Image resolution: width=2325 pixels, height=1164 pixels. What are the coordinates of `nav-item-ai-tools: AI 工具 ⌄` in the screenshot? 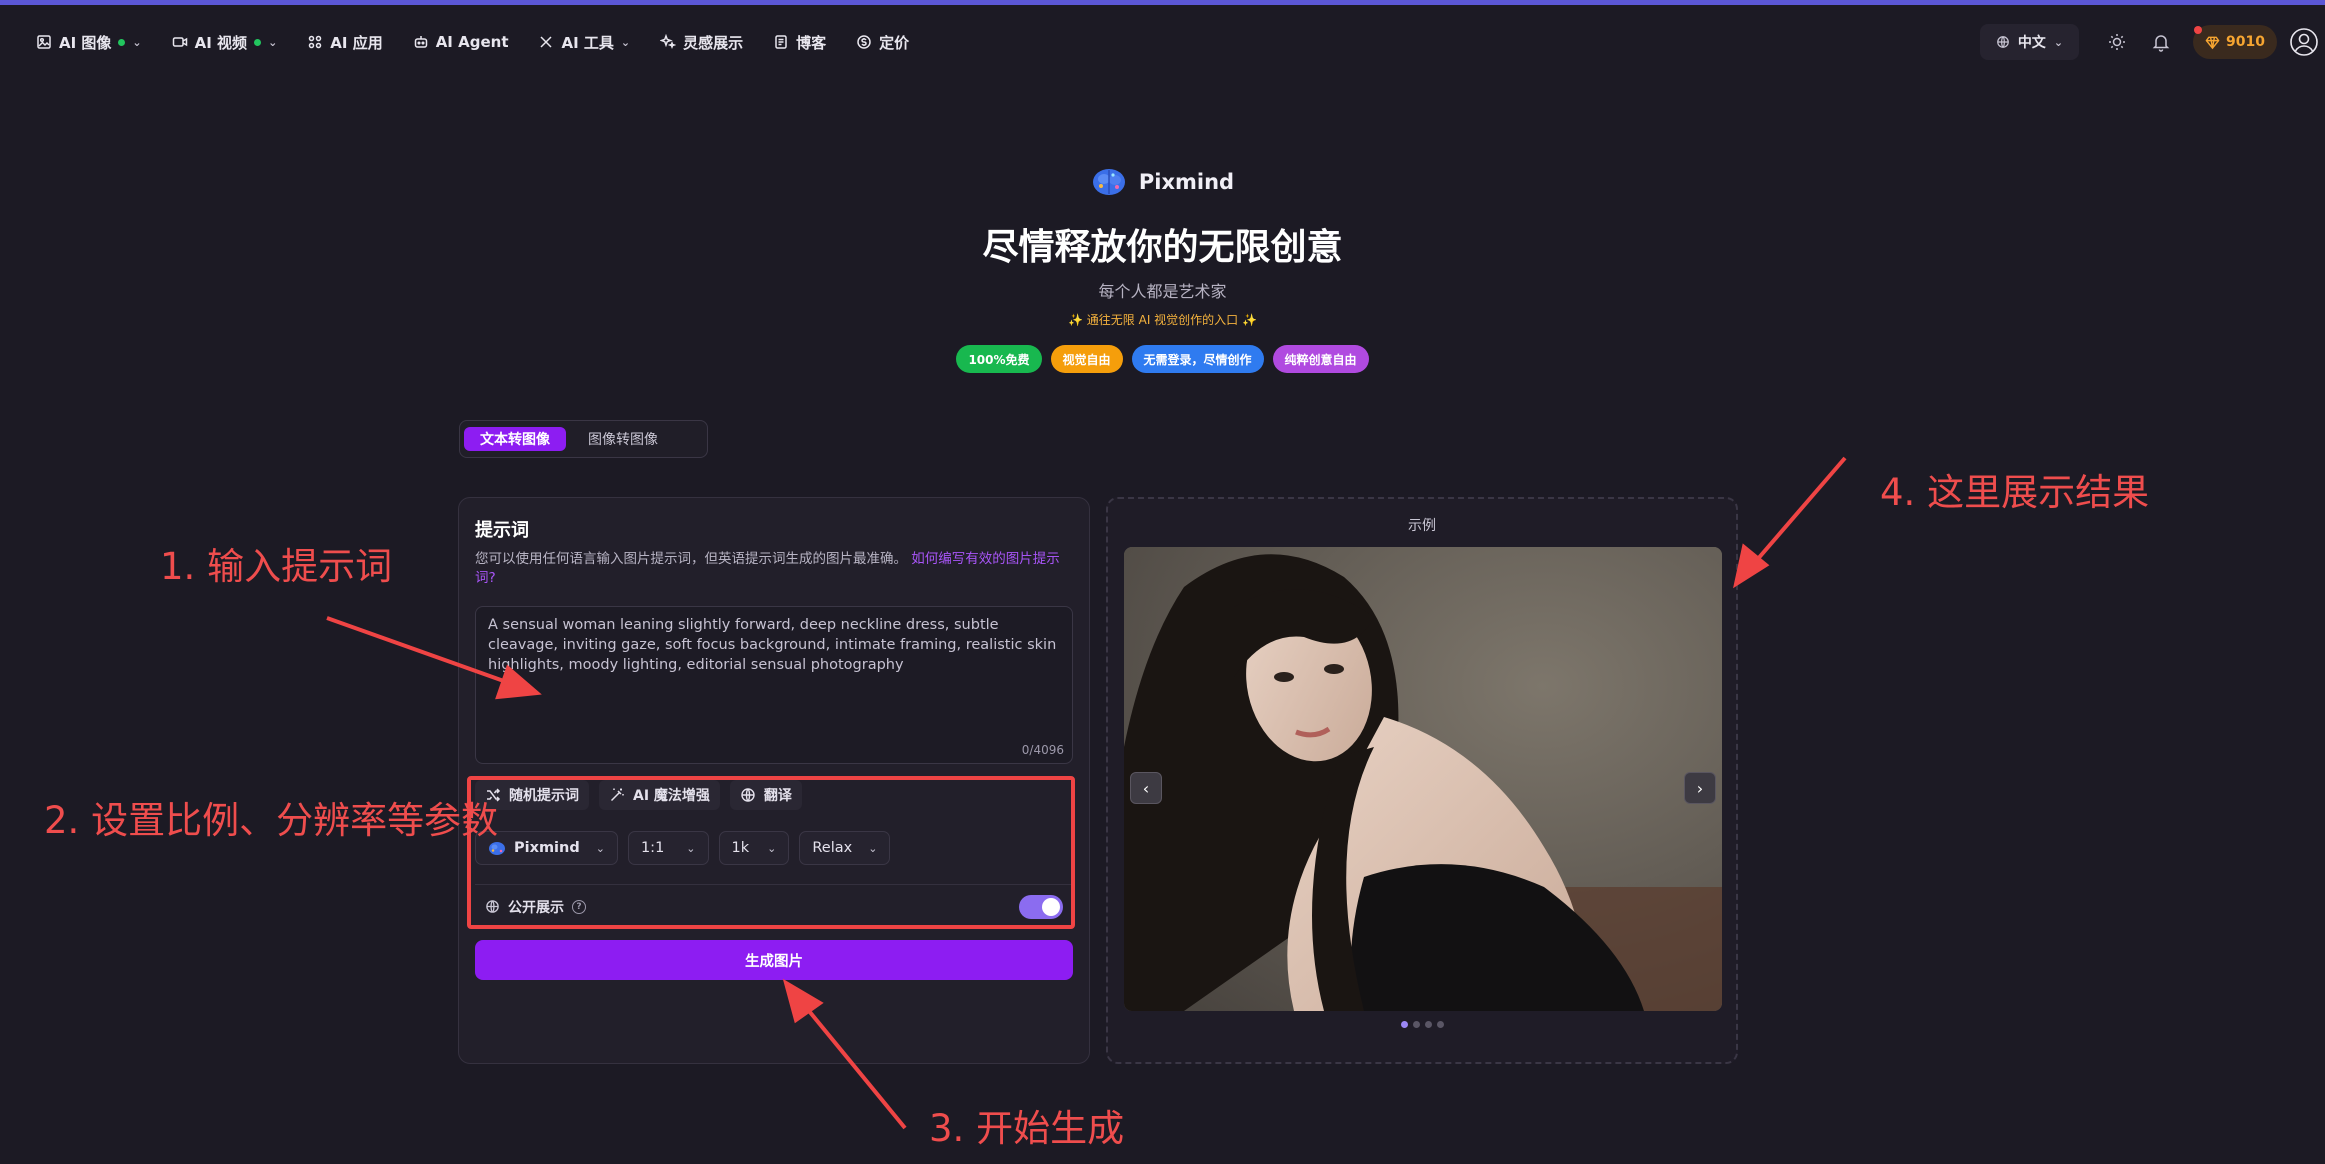 It's located at (584, 42).